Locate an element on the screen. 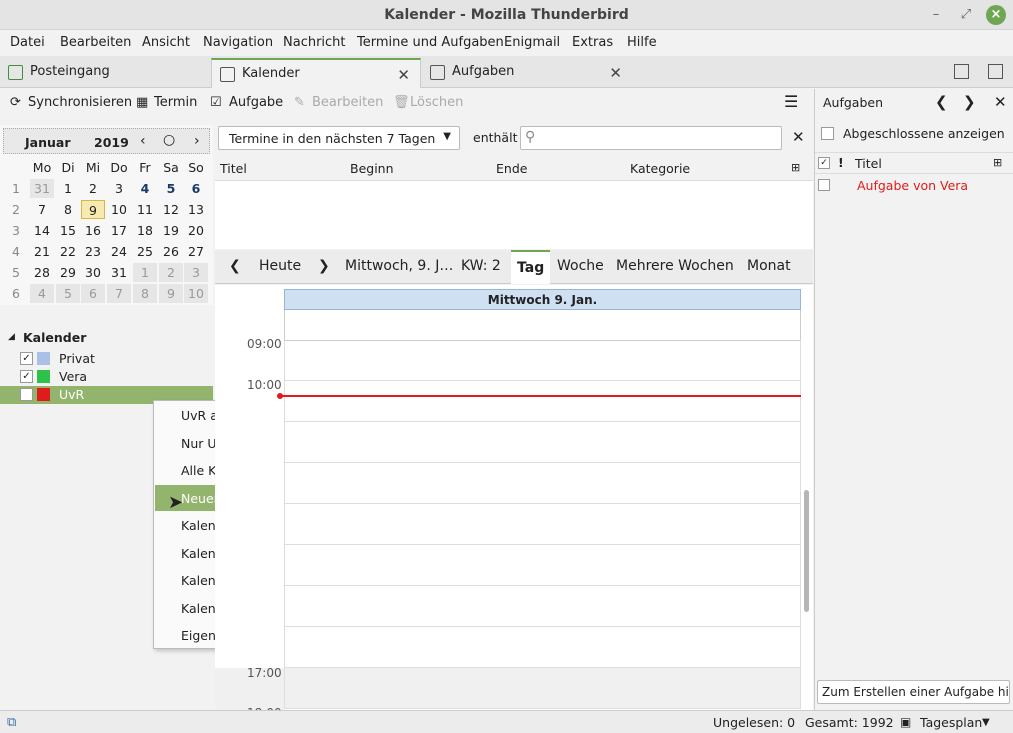 Image resolution: width=1013 pixels, height=733 pixels. new-task-icon: ☑ is located at coordinates (216, 102).